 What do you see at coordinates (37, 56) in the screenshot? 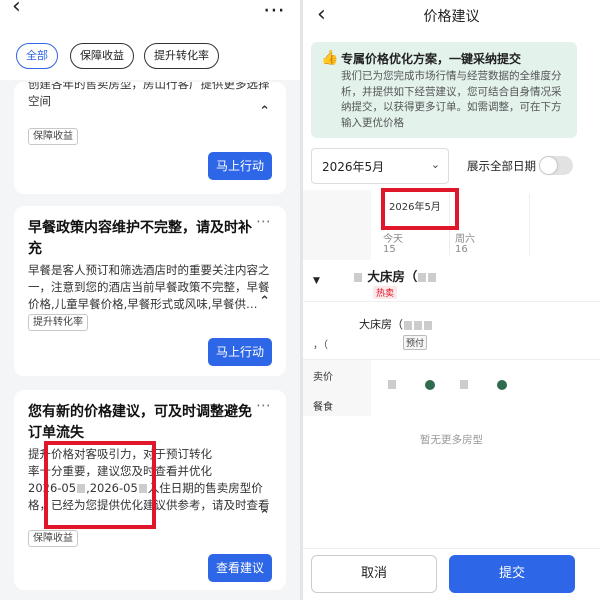
I see `filter-chip-all: 全部` at bounding box center [37, 56].